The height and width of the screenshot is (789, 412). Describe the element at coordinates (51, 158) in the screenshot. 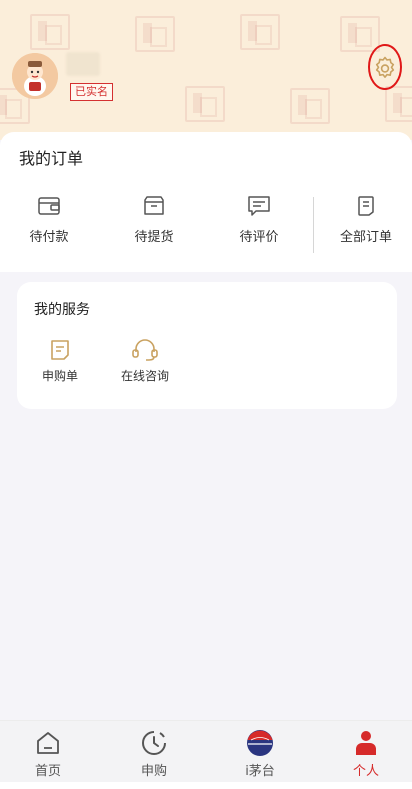

I see `orders-title: 我的订单` at that location.